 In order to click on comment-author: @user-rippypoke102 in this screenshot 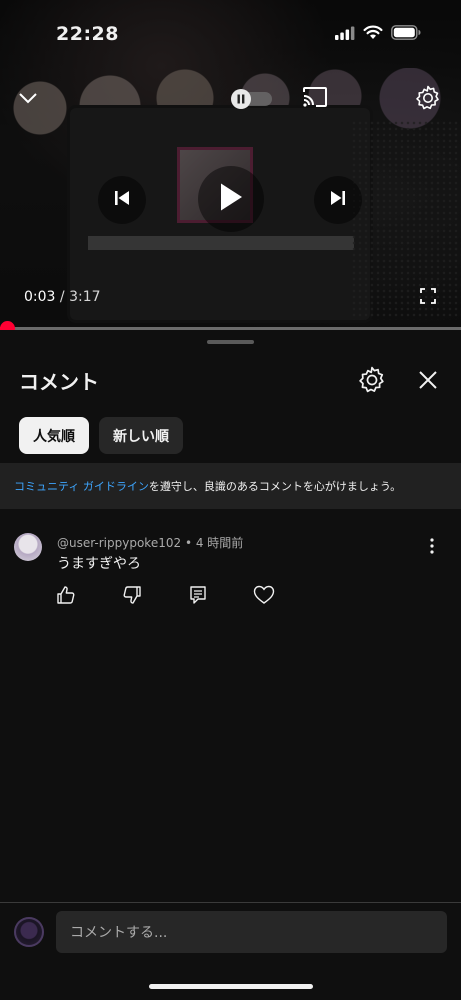, I will do `click(119, 543)`.